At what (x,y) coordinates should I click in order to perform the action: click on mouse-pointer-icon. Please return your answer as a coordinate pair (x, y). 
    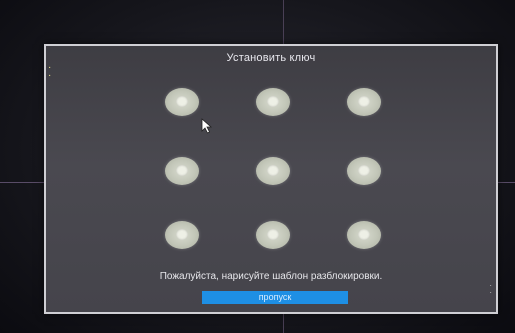
    Looking at the image, I should click on (207, 126).